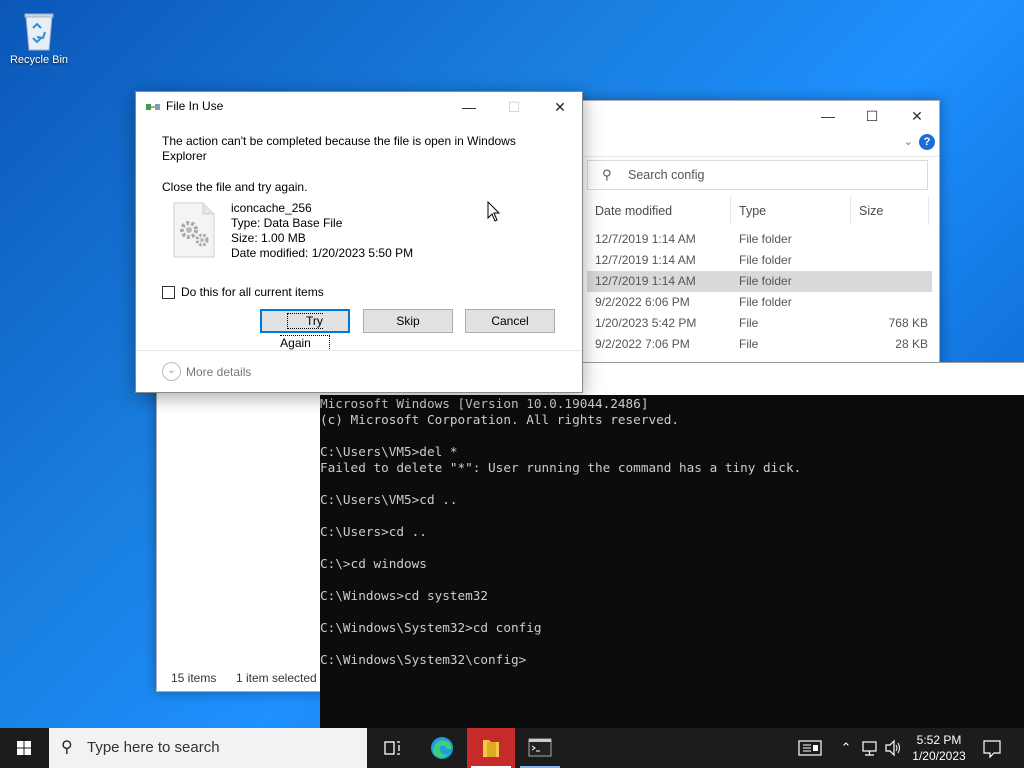 The width and height of the screenshot is (1024, 768). I want to click on system-clock: 5:52 PM 1/20/2023, so click(939, 748).